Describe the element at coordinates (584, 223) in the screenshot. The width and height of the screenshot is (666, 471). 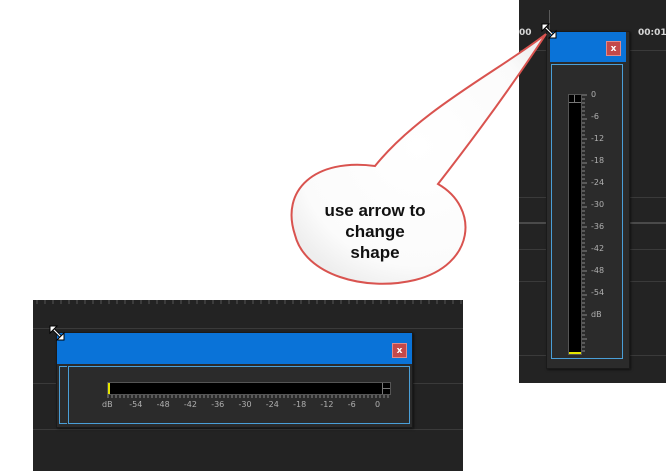
I see `meter-ticks-vertical` at that location.